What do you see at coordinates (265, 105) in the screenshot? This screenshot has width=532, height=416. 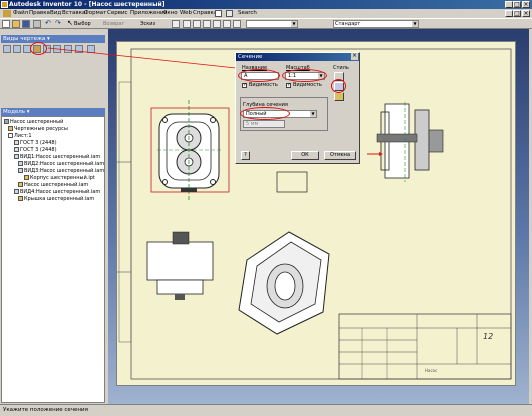 I see `depth-label: Глубина сечения` at bounding box center [265, 105].